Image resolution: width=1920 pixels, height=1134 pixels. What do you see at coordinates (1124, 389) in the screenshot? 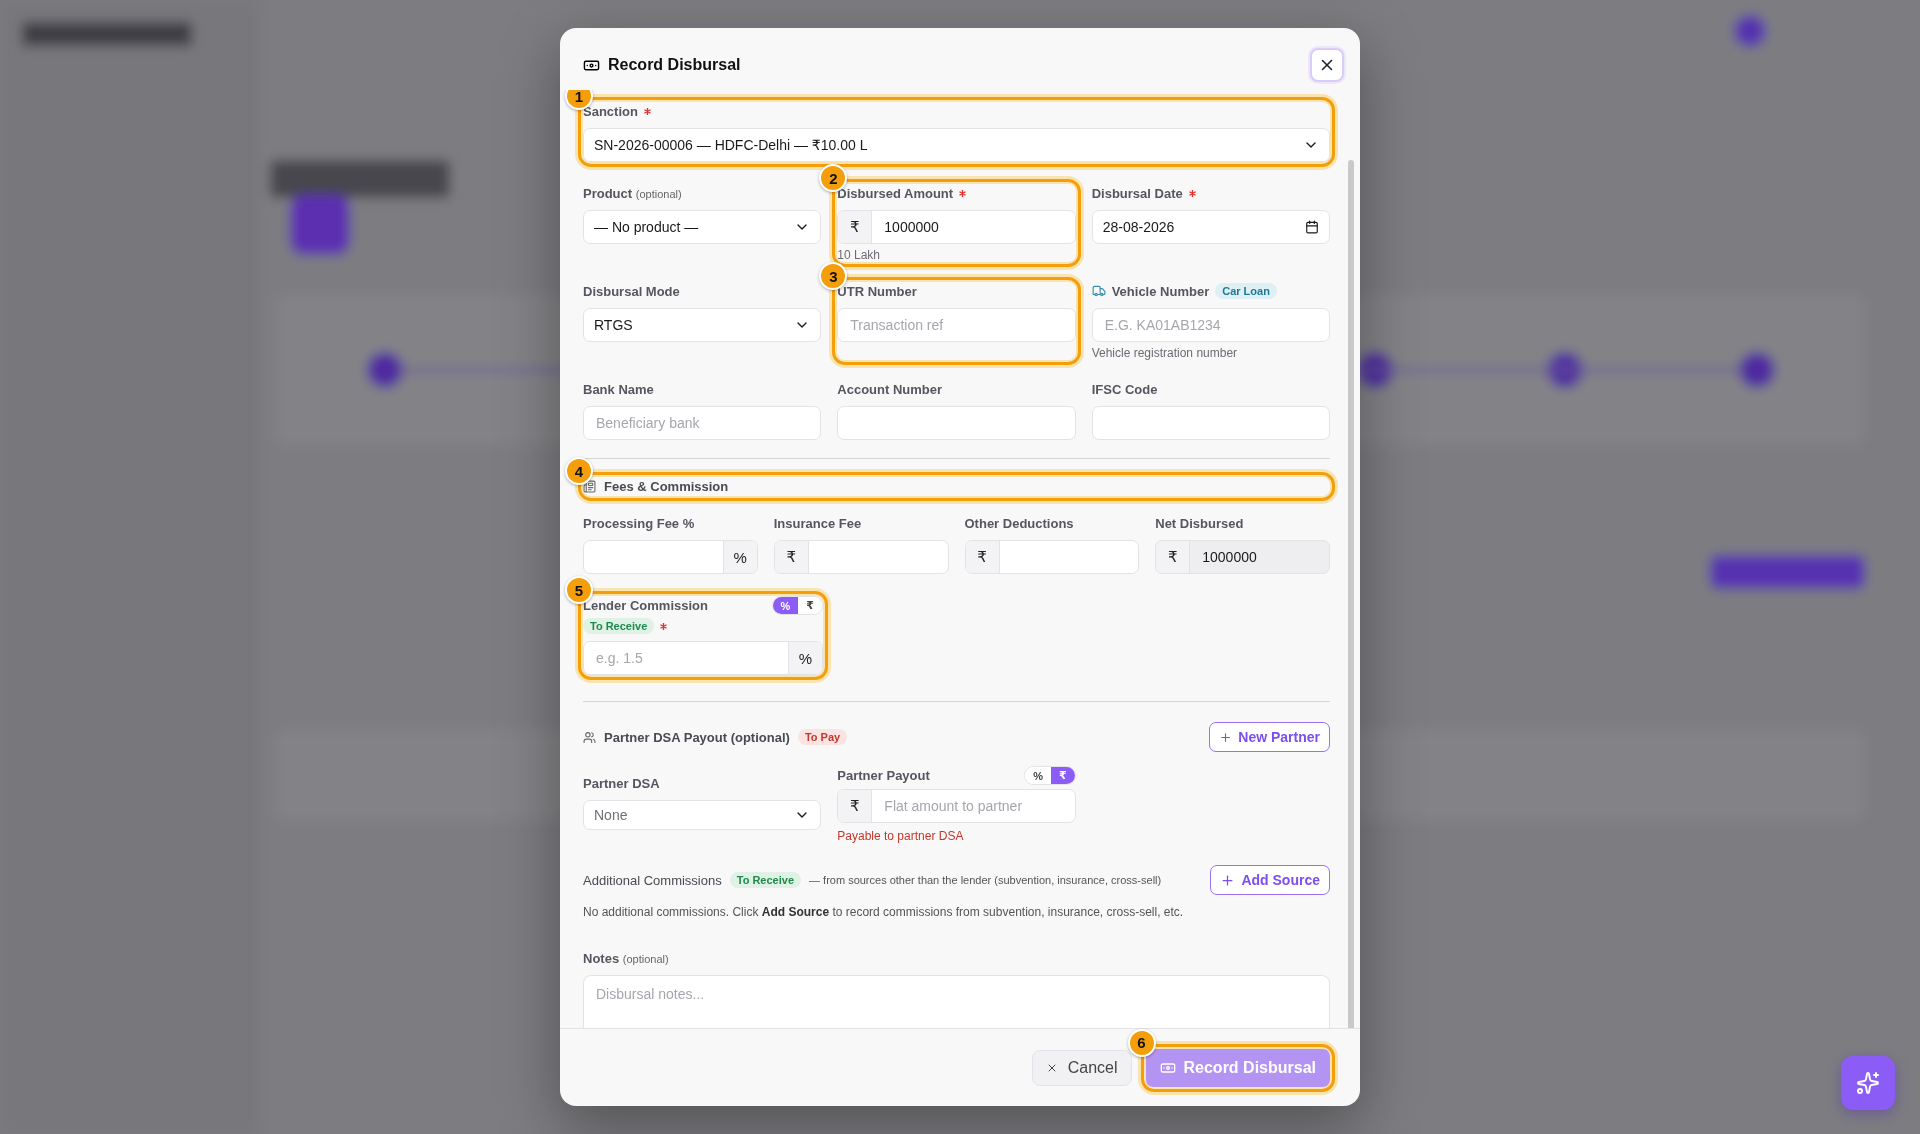
I see `field-label: IFSC Code` at bounding box center [1124, 389].